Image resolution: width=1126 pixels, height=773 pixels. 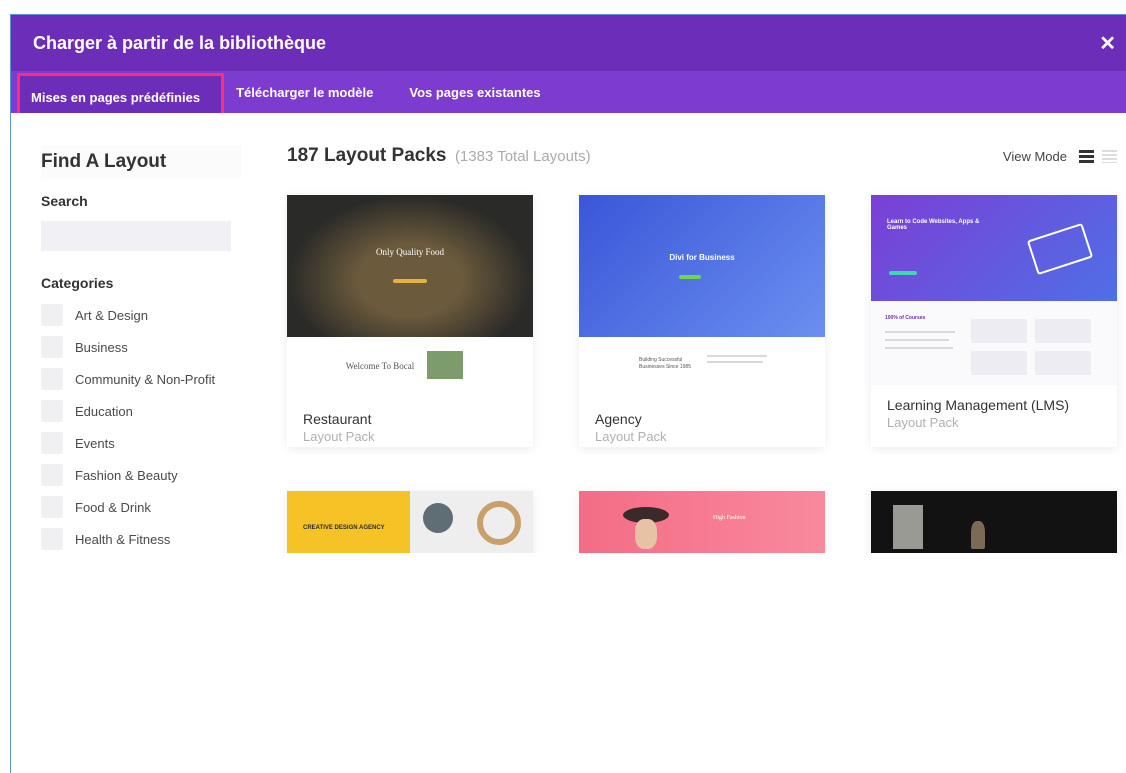 I want to click on layout-thumbnail: Divi for Business, so click(x=702, y=266).